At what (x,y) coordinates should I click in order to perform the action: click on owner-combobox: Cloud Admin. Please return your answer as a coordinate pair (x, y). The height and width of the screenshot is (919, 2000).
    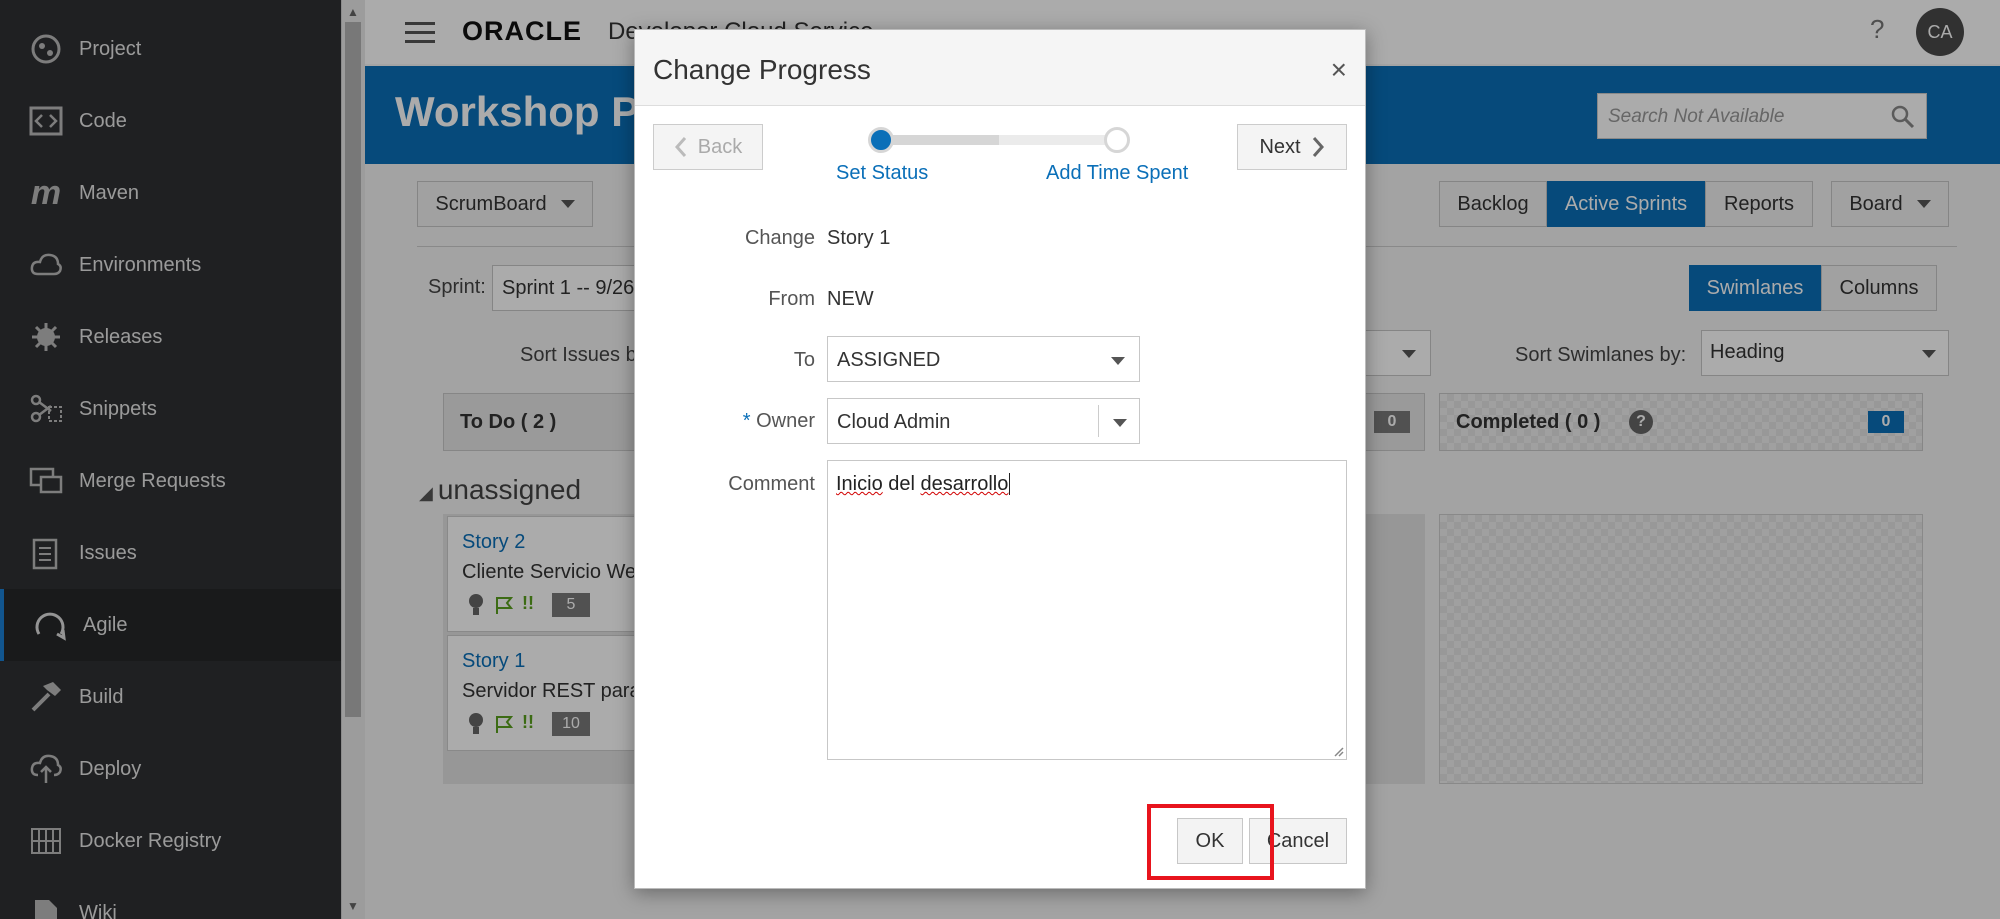
    Looking at the image, I should click on (983, 421).